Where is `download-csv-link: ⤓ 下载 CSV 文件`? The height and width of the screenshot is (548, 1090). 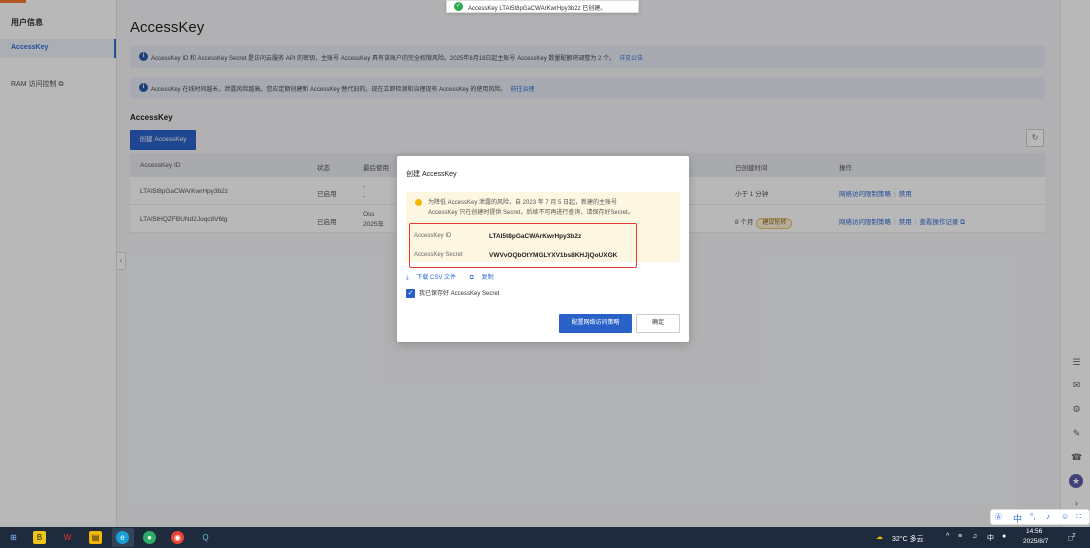
download-csv-link: ⤓ 下载 CSV 文件 is located at coordinates (434, 278).